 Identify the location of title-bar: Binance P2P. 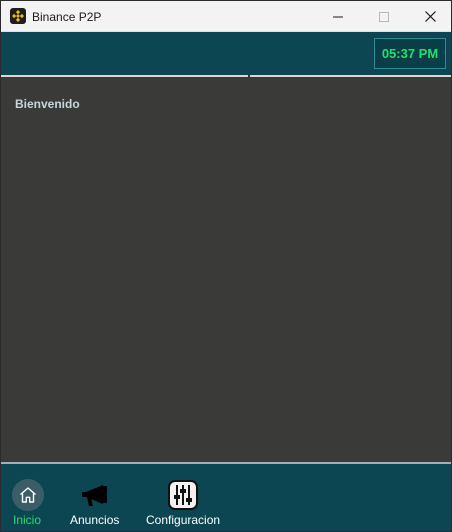
(226, 16).